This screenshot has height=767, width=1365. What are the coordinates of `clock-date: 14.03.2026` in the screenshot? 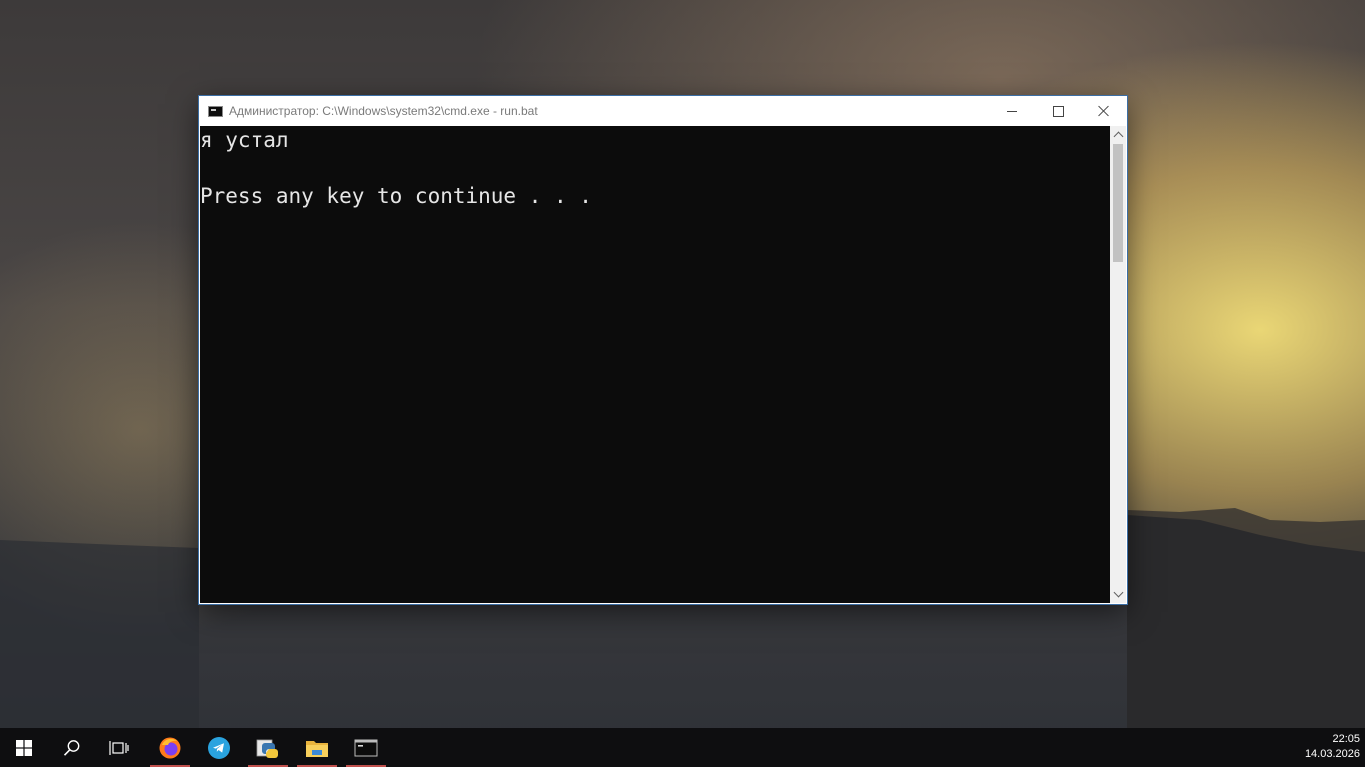 It's located at (1332, 754).